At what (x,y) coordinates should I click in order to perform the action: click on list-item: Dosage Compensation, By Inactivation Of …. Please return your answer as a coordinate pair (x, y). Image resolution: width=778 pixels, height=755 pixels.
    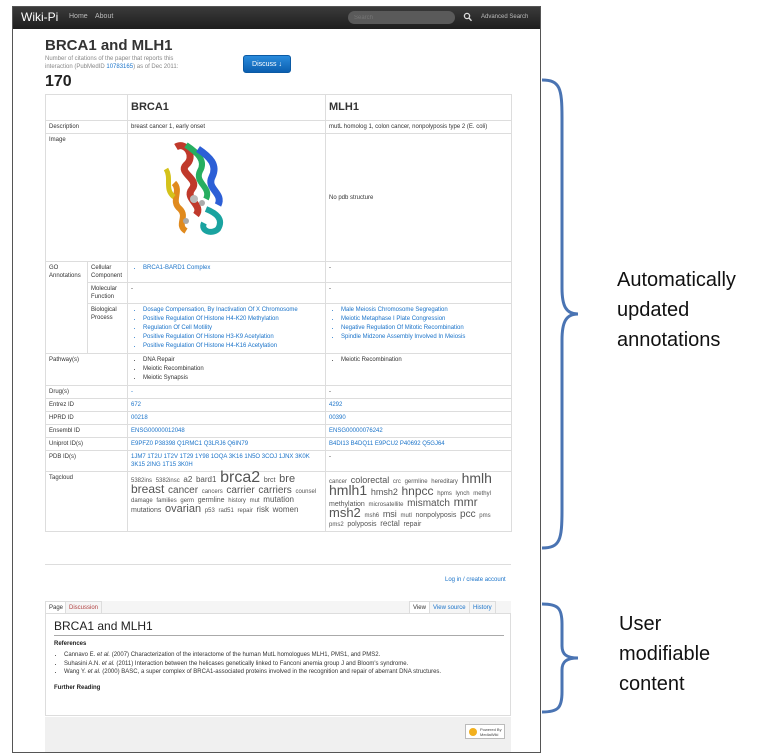
    Looking at the image, I should click on (232, 310).